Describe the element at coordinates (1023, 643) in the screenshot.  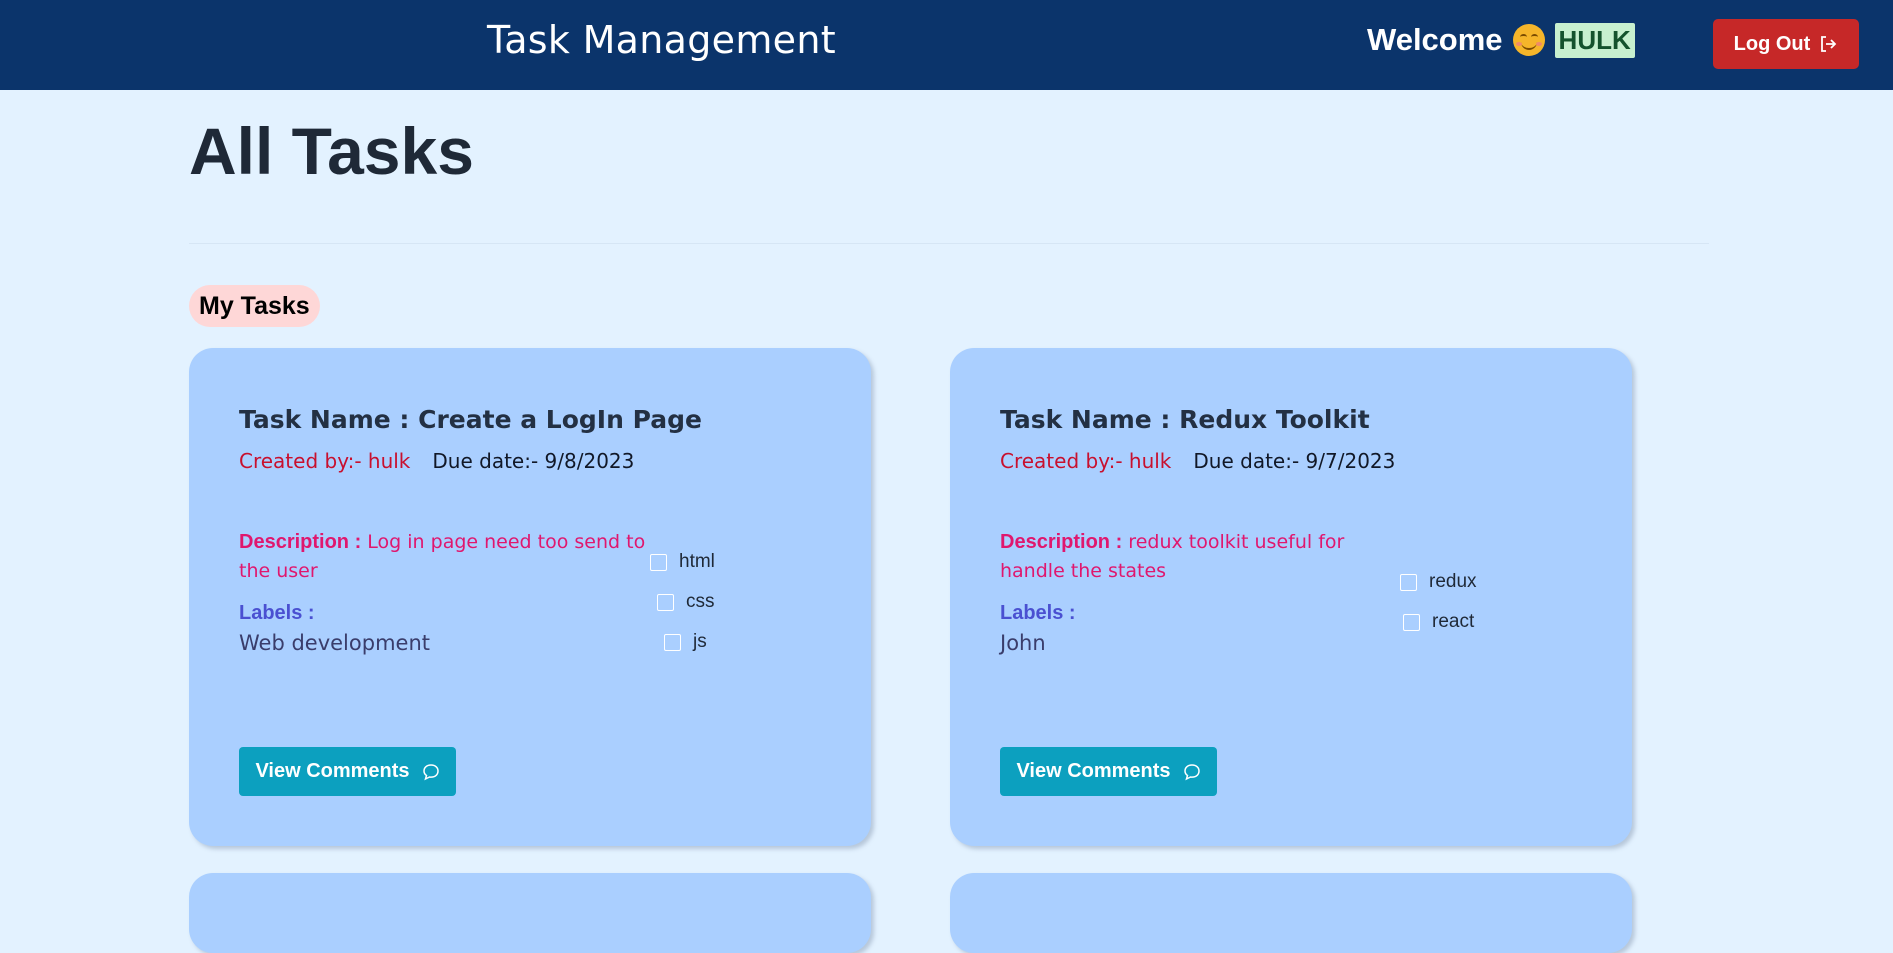
I see `labels-value: John` at that location.